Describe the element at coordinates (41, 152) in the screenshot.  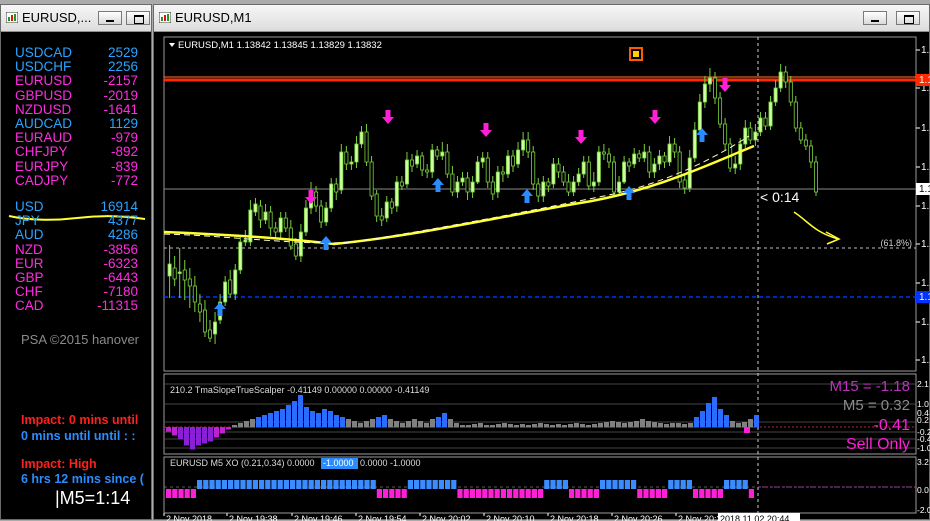
I see `strength-name: CHFJPY` at that location.